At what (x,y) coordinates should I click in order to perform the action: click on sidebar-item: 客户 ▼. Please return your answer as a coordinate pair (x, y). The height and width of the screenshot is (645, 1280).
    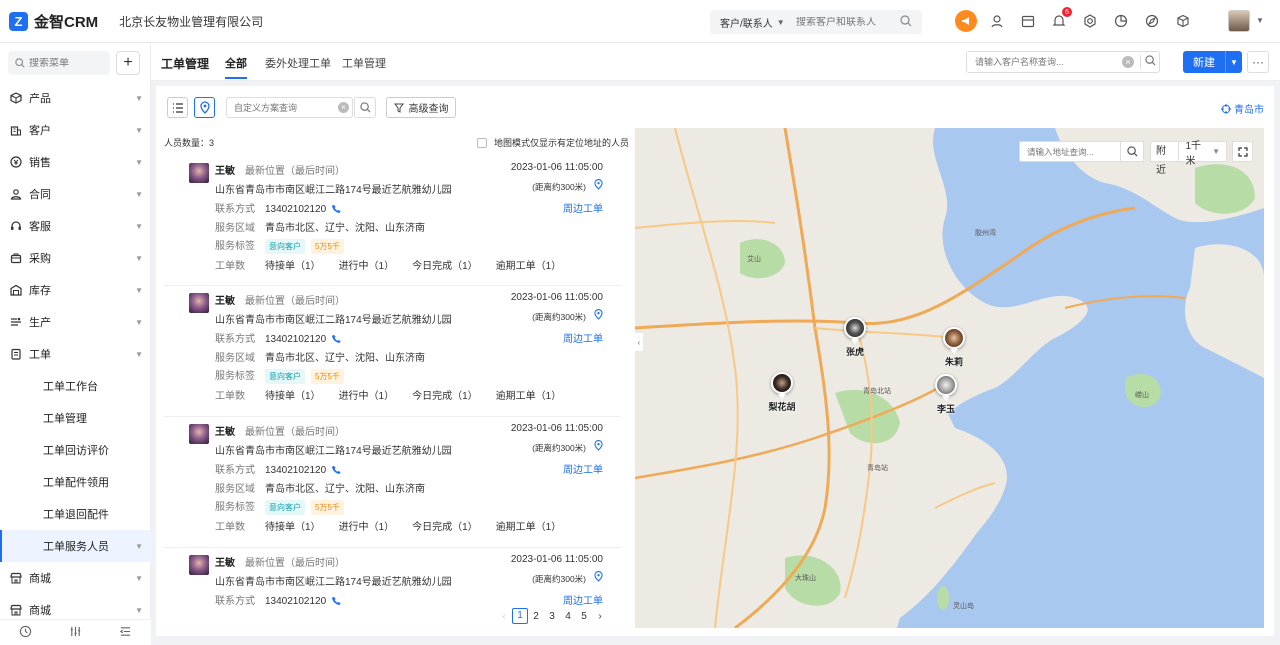
    Looking at the image, I should click on (75, 130).